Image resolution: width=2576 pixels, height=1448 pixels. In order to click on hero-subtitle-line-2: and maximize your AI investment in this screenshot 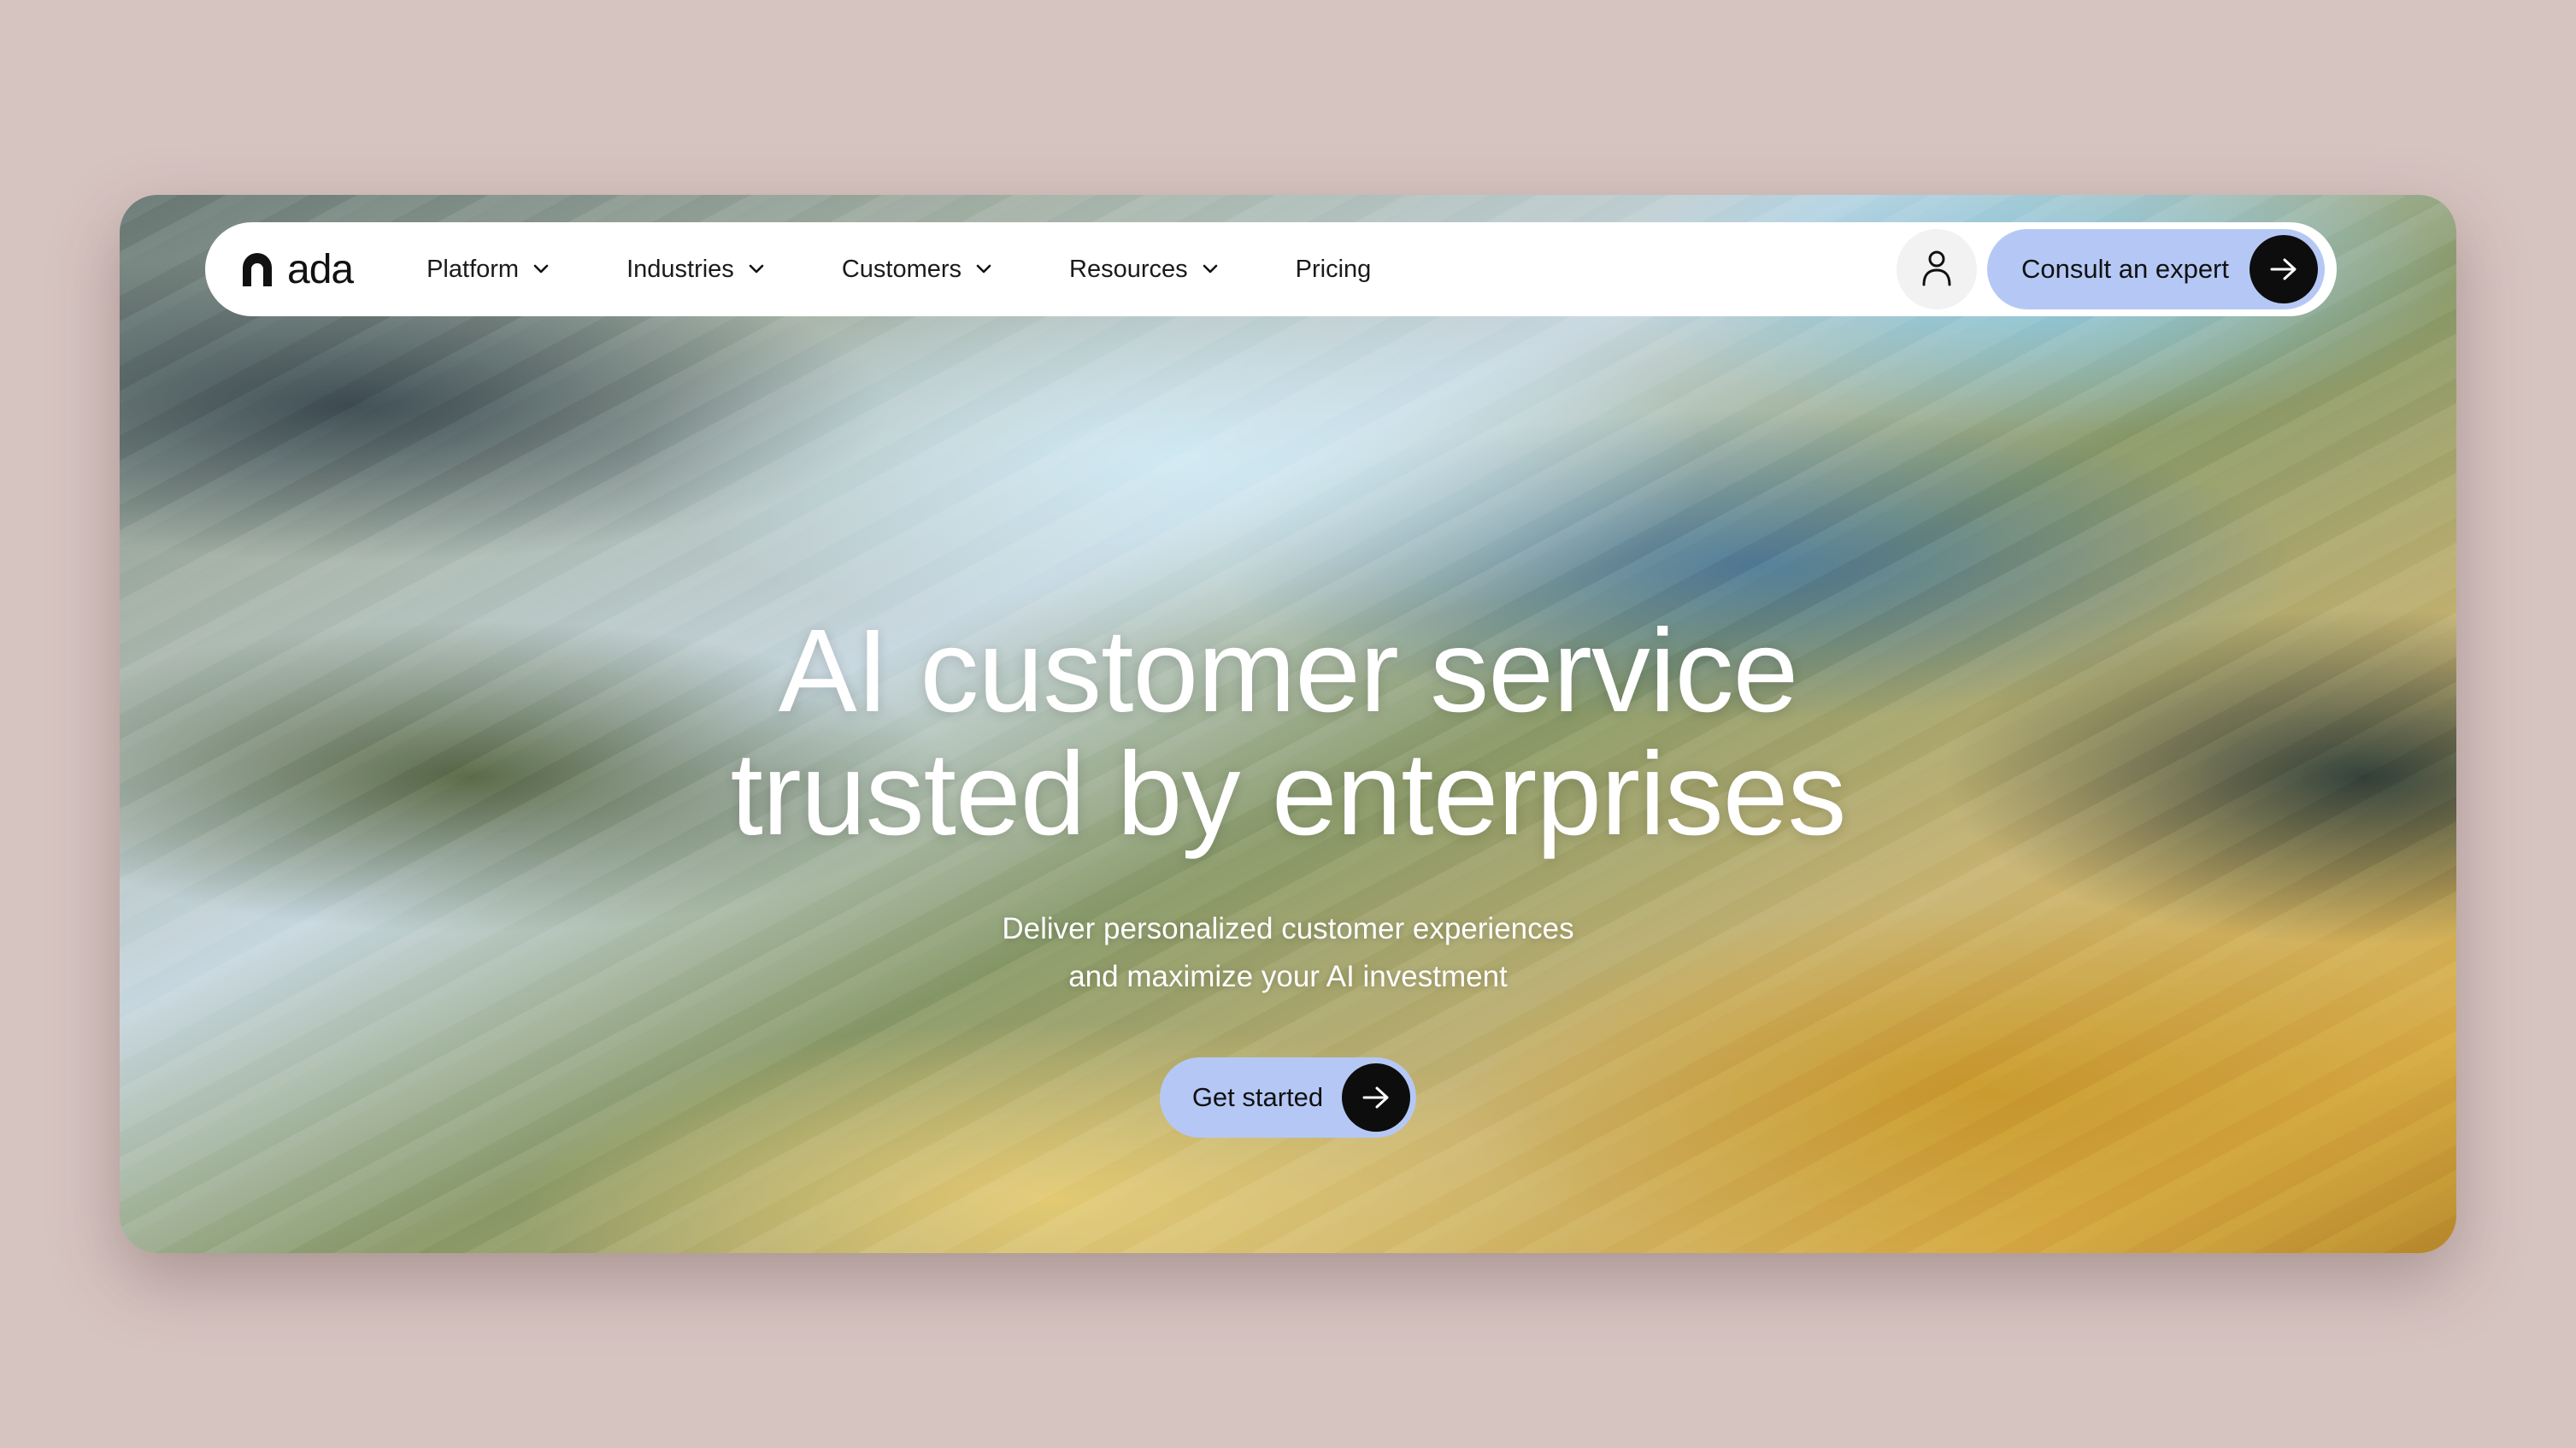, I will do `click(1288, 977)`.